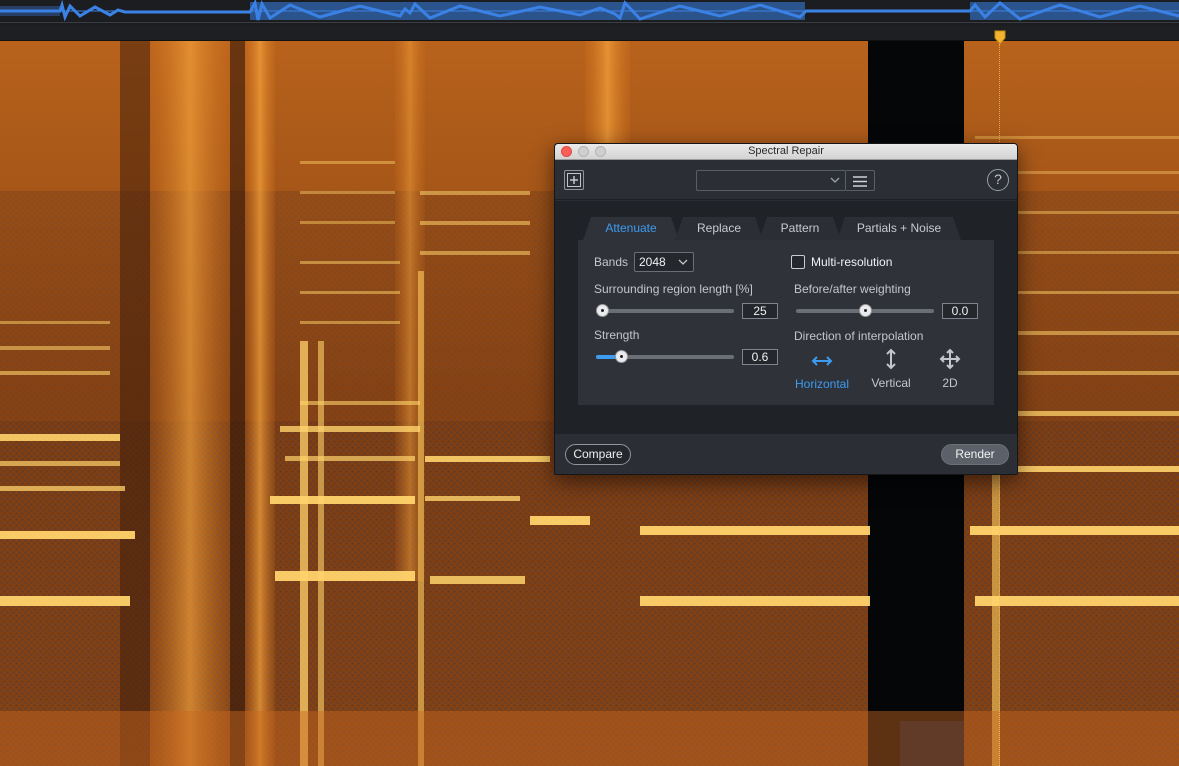 Image resolution: width=1179 pixels, height=766 pixels. What do you see at coordinates (631, 228) in the screenshot?
I see `tab-attenuate: Attenuate` at bounding box center [631, 228].